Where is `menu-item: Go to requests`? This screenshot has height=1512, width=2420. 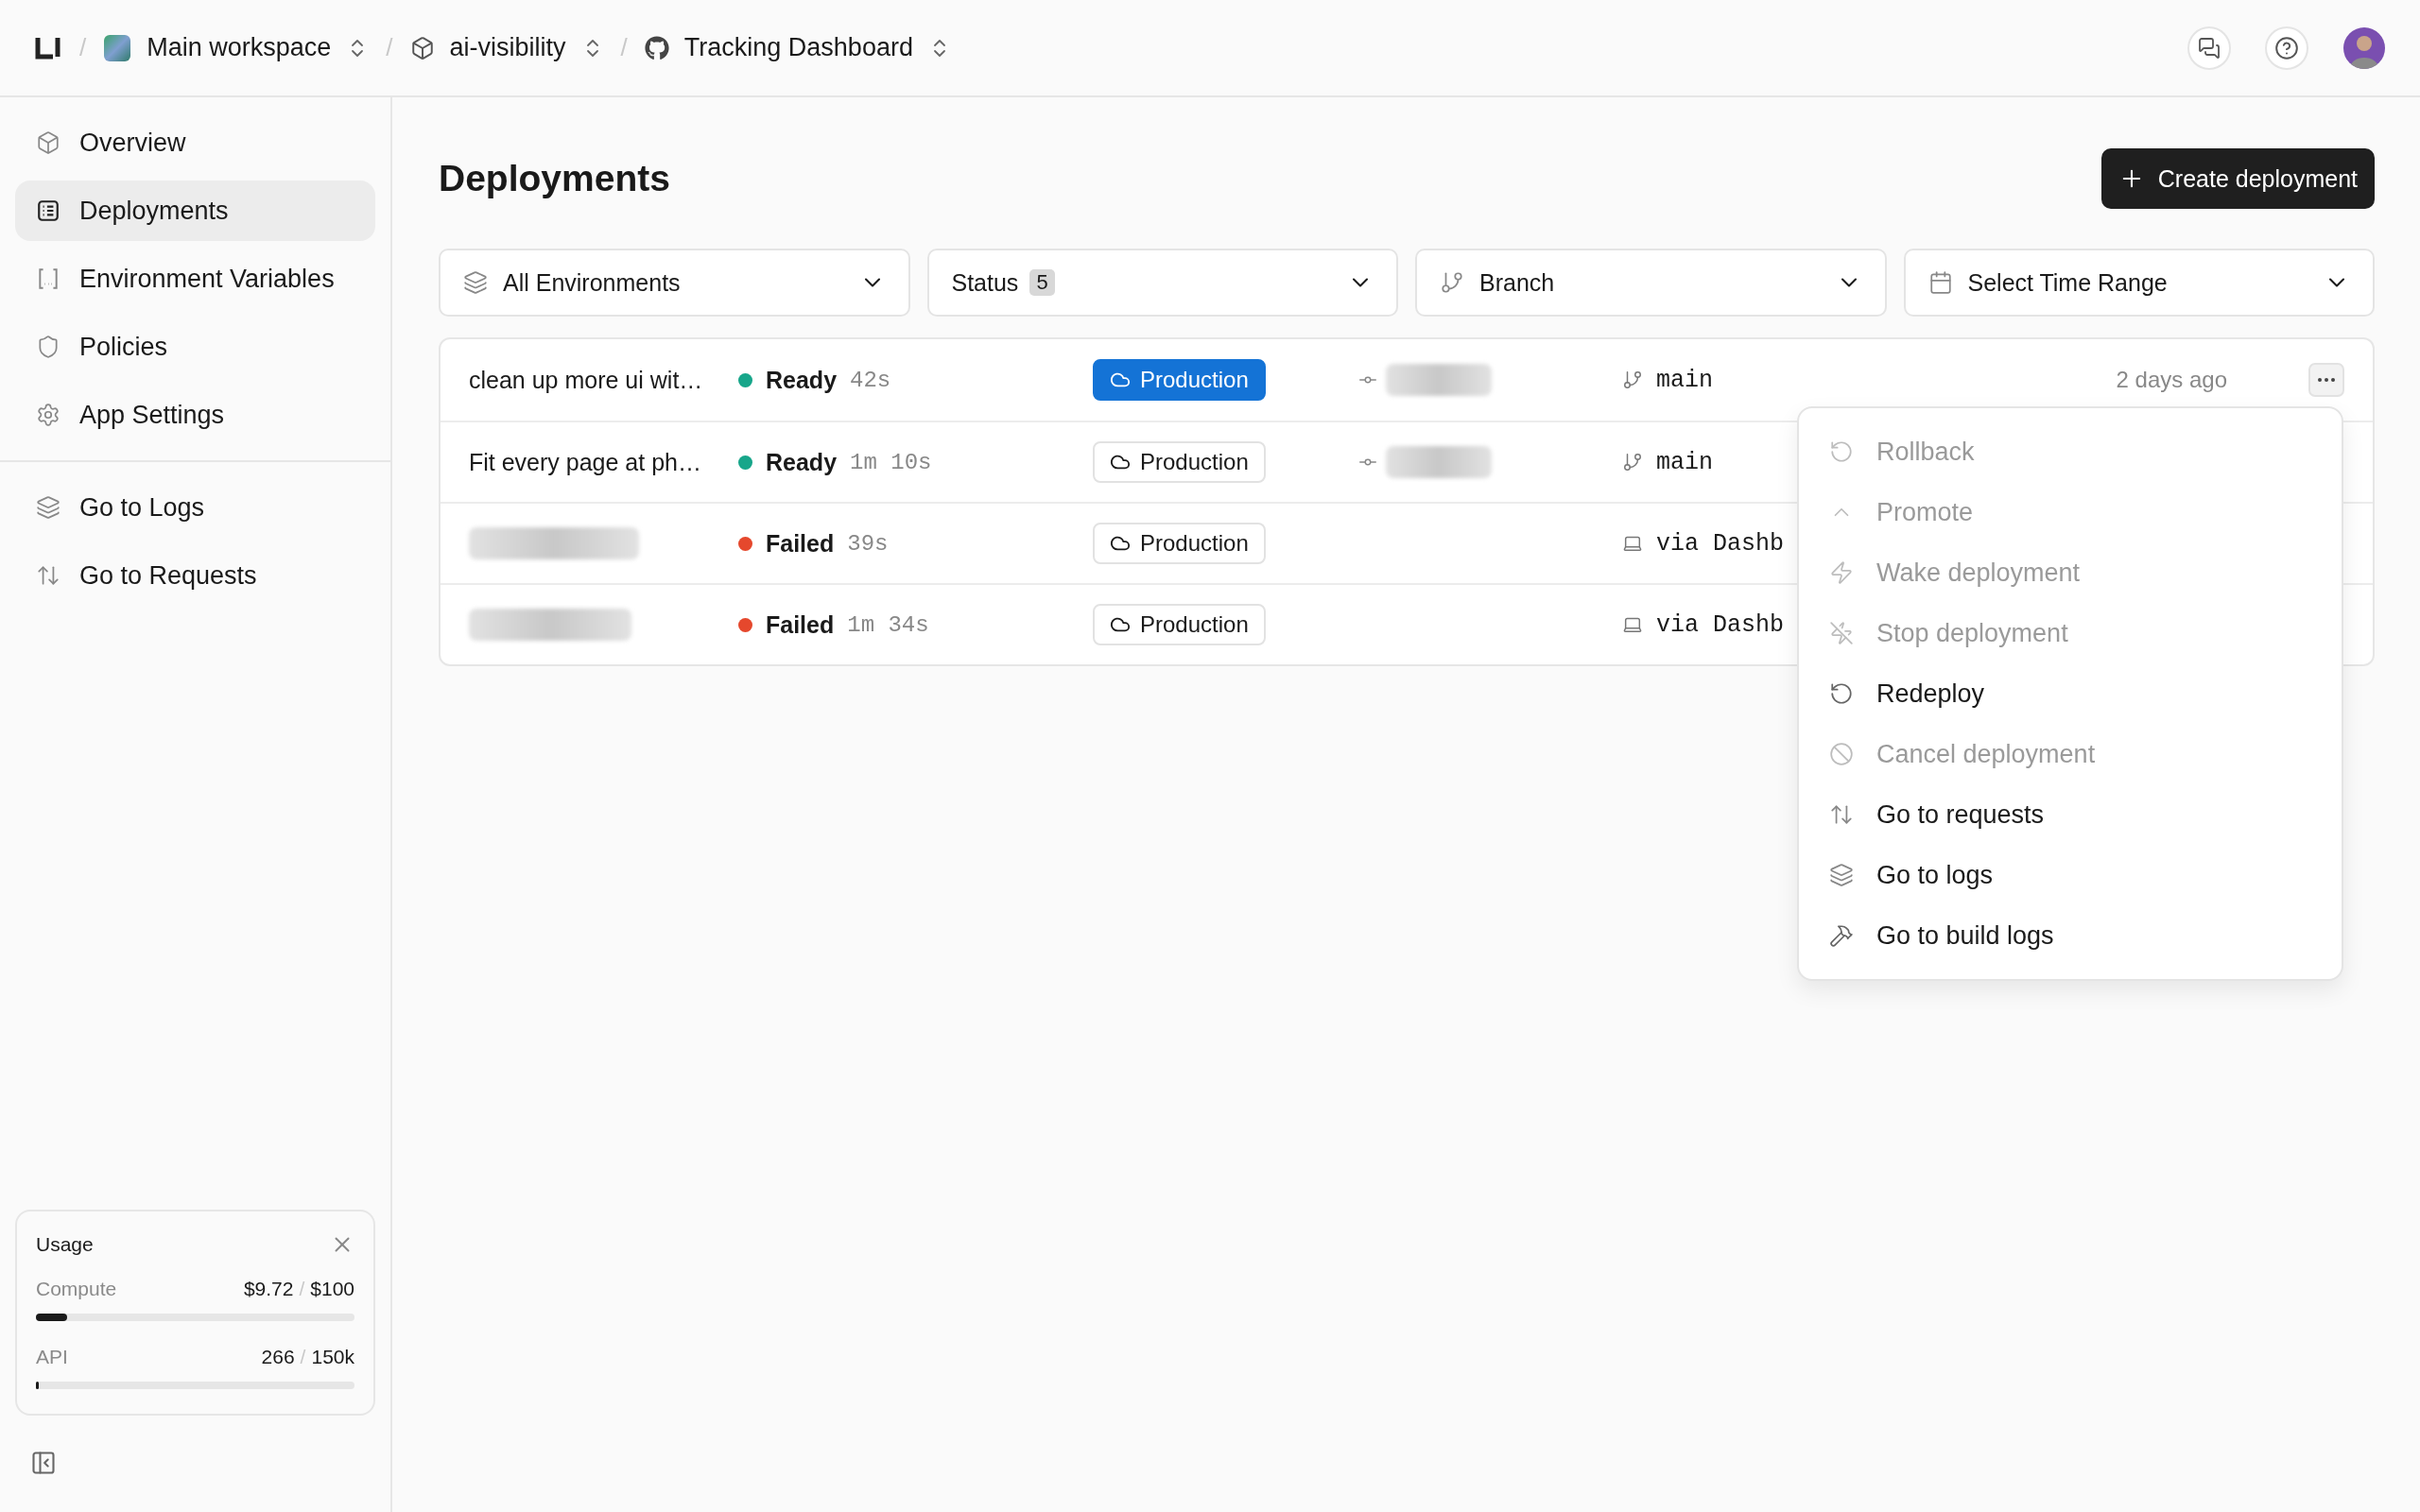
menu-item: Go to requests is located at coordinates (2070, 814).